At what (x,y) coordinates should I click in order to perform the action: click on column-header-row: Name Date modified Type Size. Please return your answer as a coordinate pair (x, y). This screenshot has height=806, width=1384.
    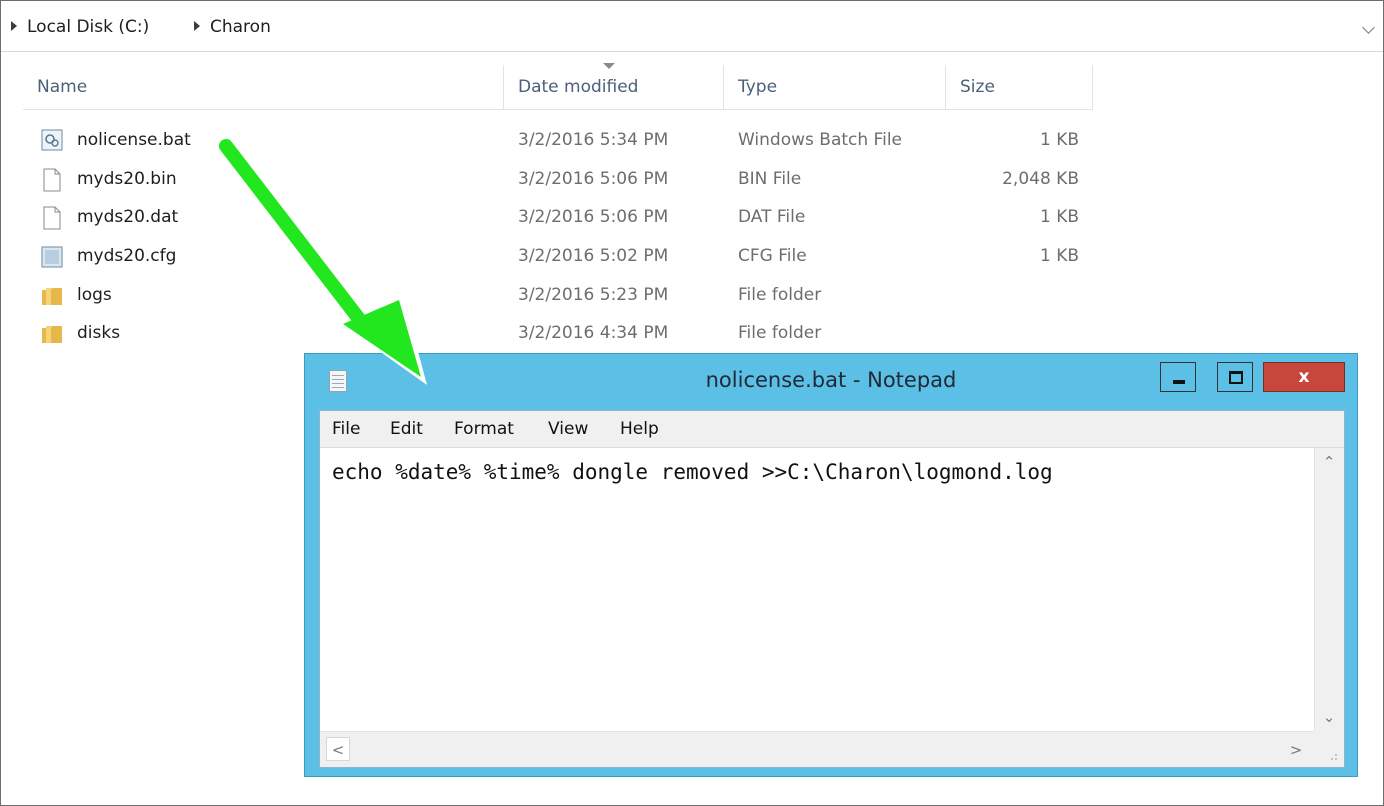
    Looking at the image, I should click on (558, 87).